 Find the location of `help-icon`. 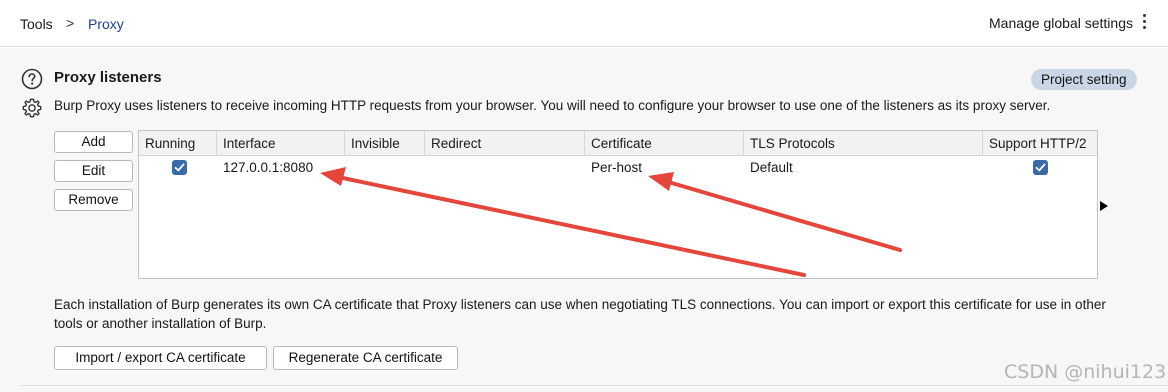

help-icon is located at coordinates (32, 79).